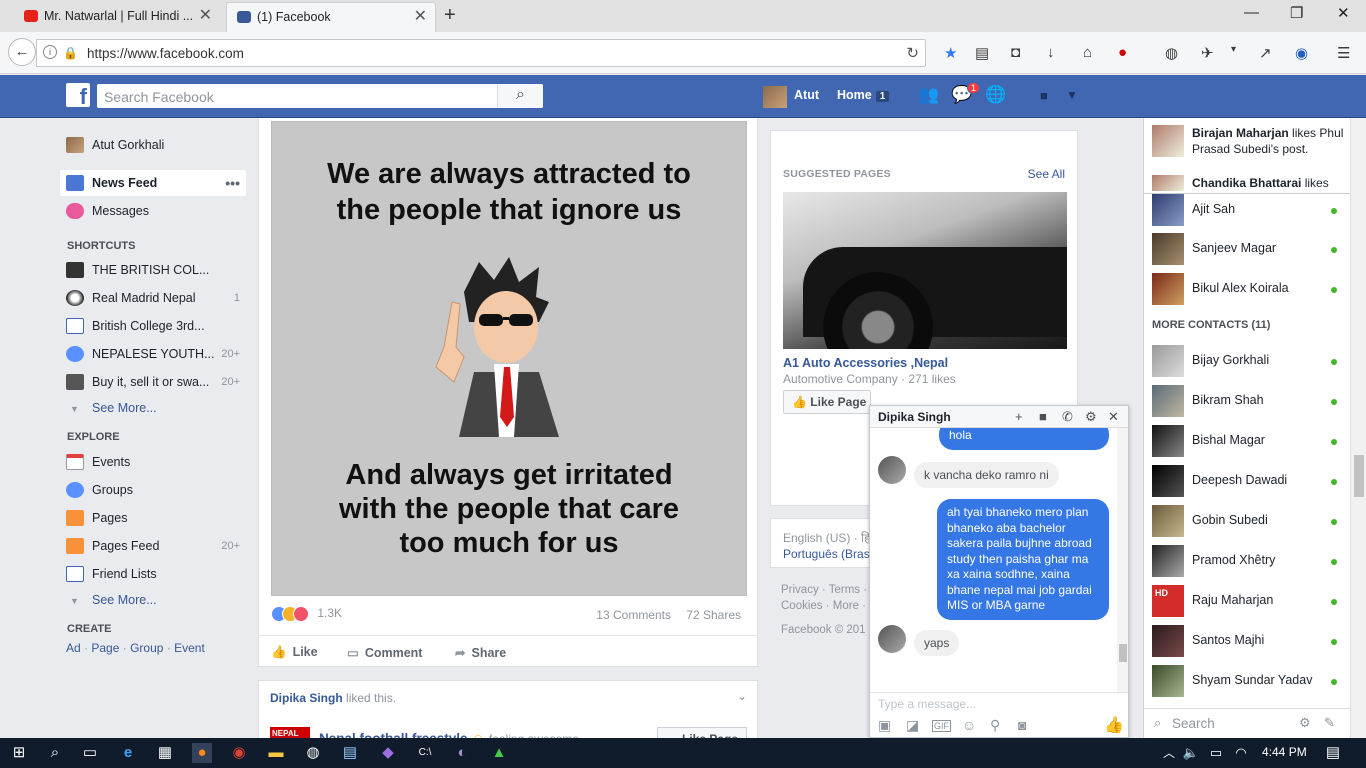 Image resolution: width=1366 pixels, height=768 pixels. What do you see at coordinates (450, 15) in the screenshot?
I see `new-tab-button: +` at bounding box center [450, 15].